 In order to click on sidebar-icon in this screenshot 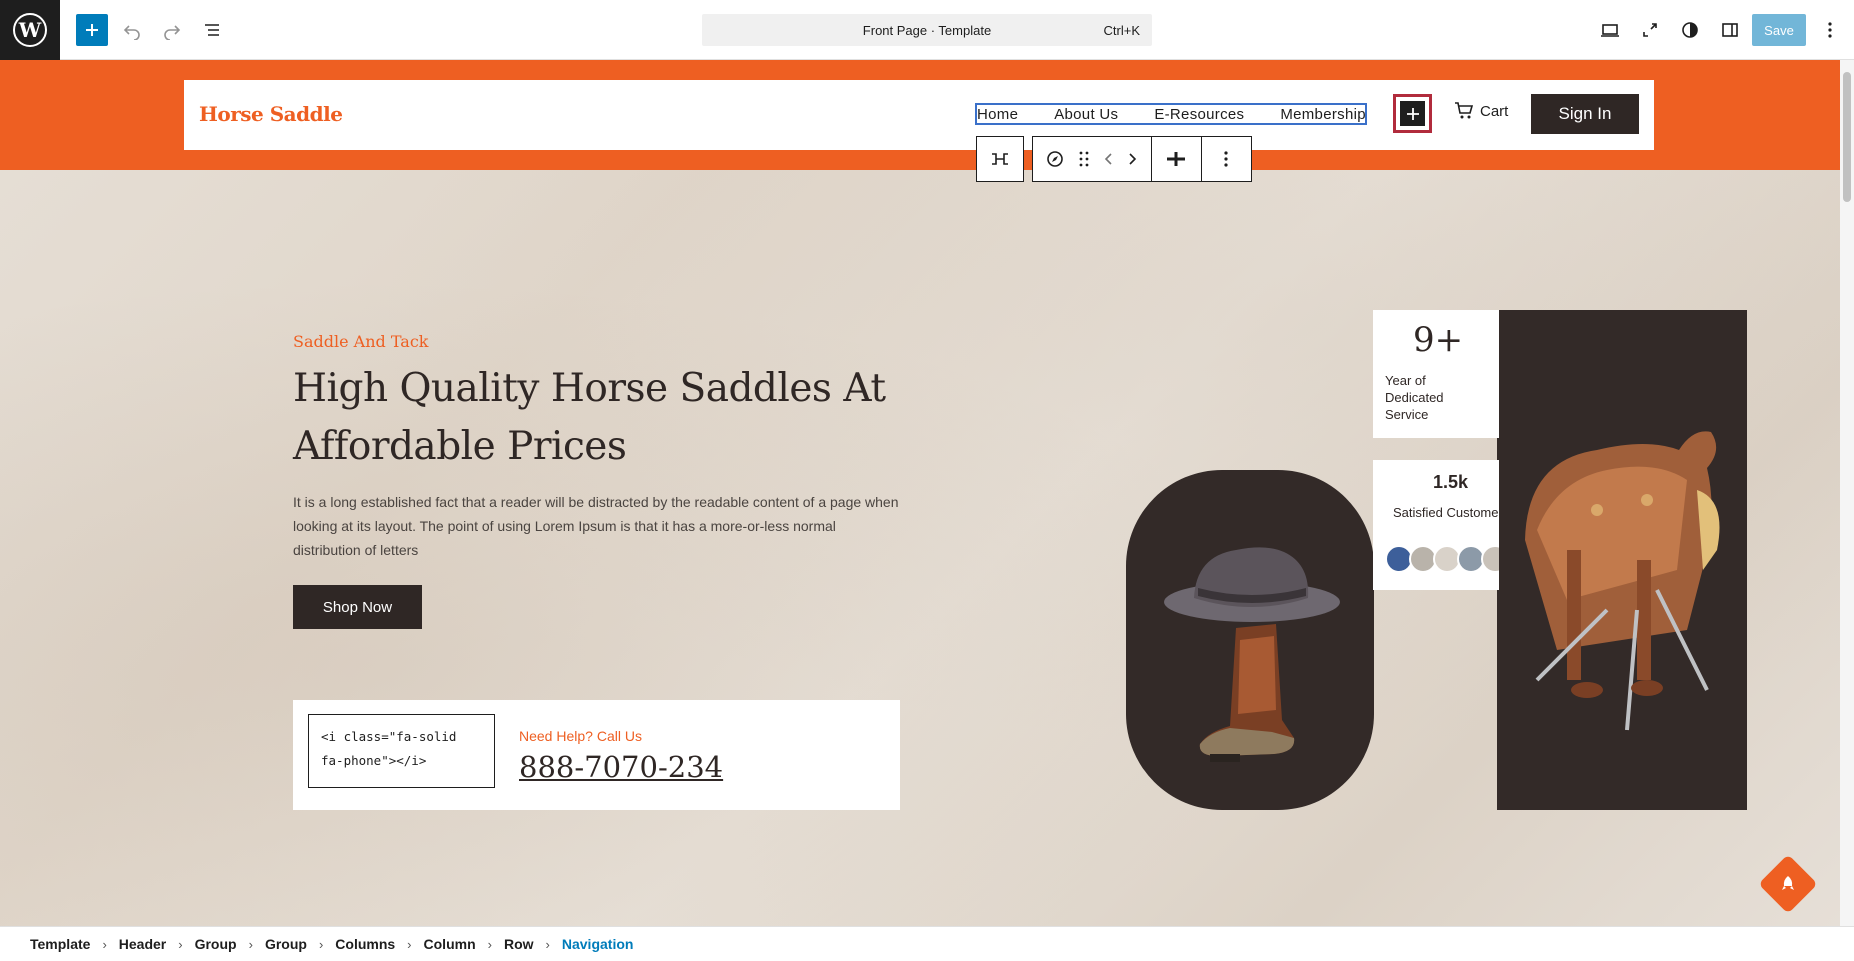, I will do `click(1730, 30)`.